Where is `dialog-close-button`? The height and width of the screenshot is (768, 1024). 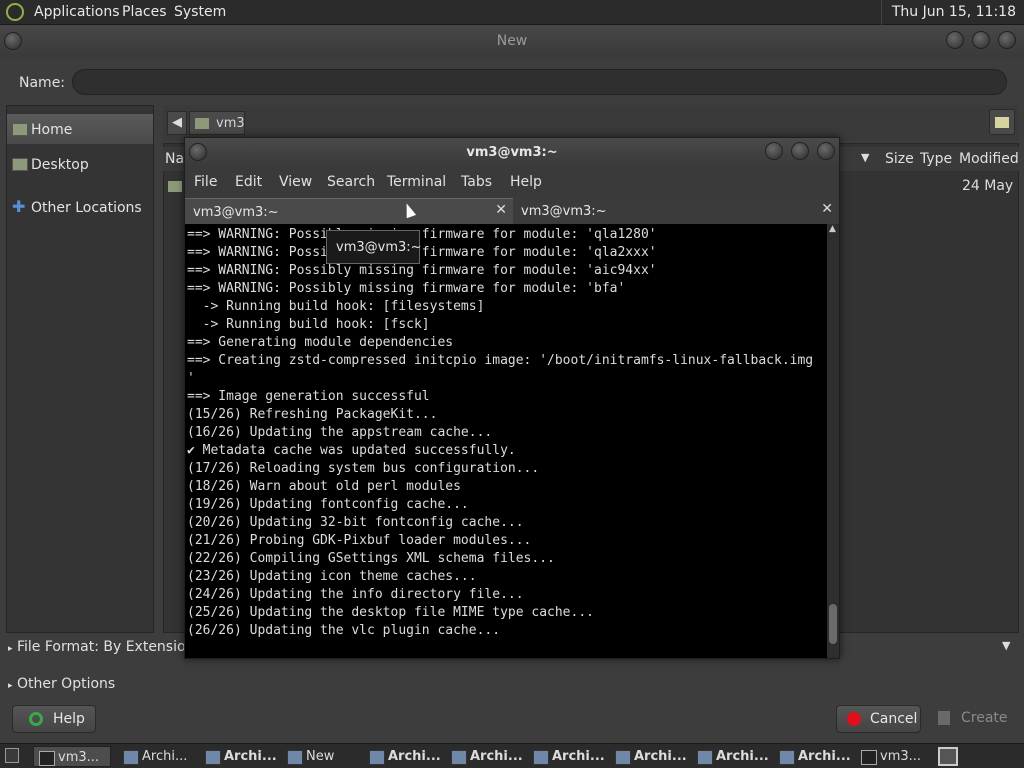
dialog-close-button is located at coordinates (1007, 40).